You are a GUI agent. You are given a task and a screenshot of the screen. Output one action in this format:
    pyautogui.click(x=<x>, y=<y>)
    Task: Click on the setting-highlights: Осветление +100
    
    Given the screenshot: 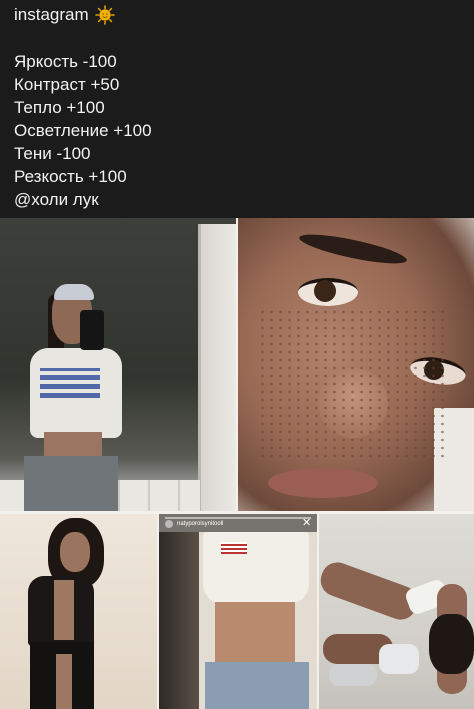 What is the action you would take?
    pyautogui.click(x=83, y=130)
    